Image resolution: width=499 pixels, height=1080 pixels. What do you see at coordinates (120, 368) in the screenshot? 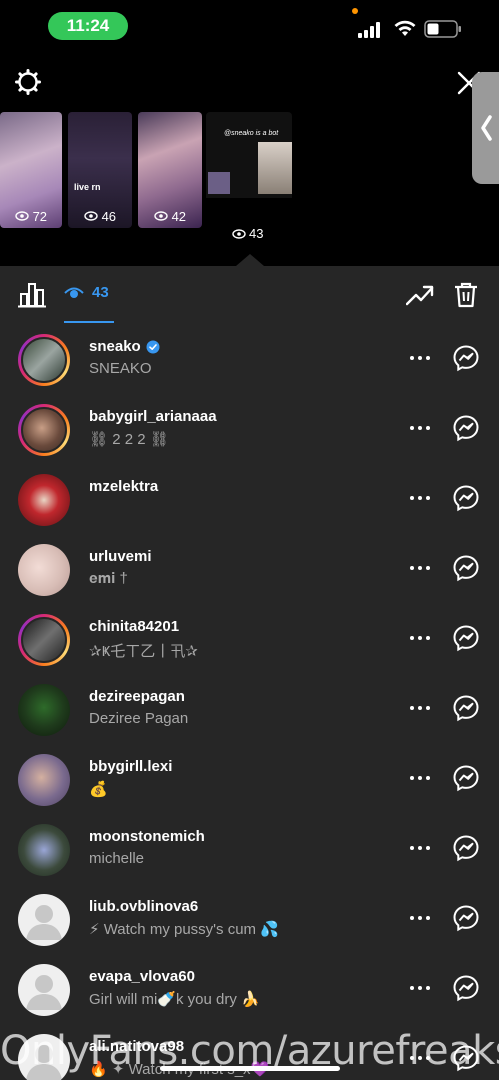
I see `viewer-full-name: SNEAKO` at bounding box center [120, 368].